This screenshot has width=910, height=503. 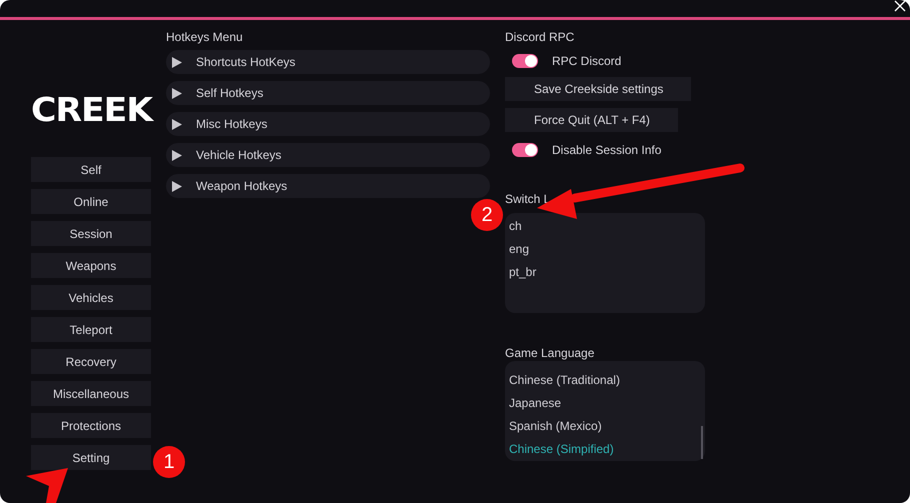 I want to click on list-item: Chinese (Simpified), so click(x=605, y=449).